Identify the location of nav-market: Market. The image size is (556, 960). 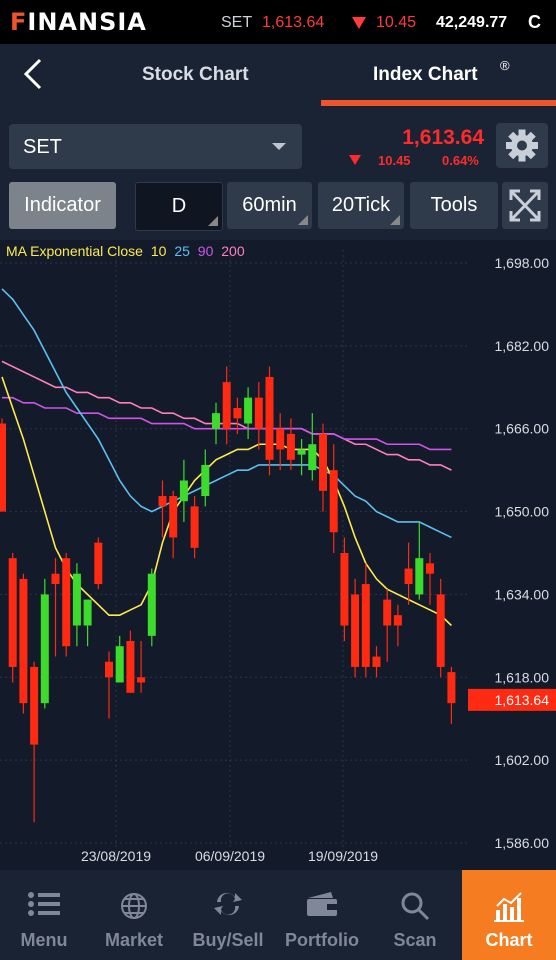
(134, 915).